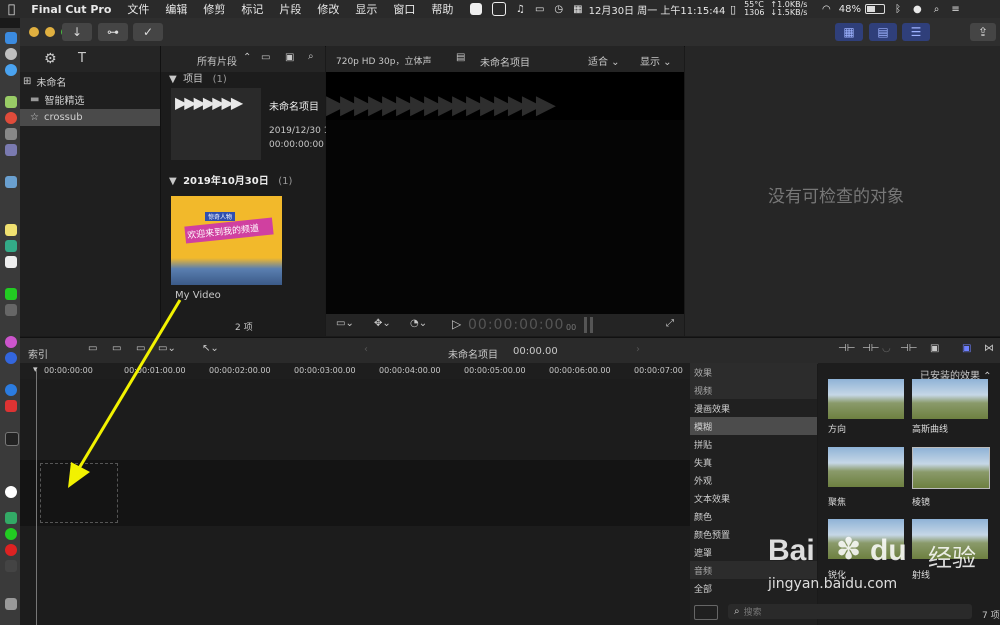  What do you see at coordinates (77, 32) in the screenshot?
I see `import-button: ↓` at bounding box center [77, 32].